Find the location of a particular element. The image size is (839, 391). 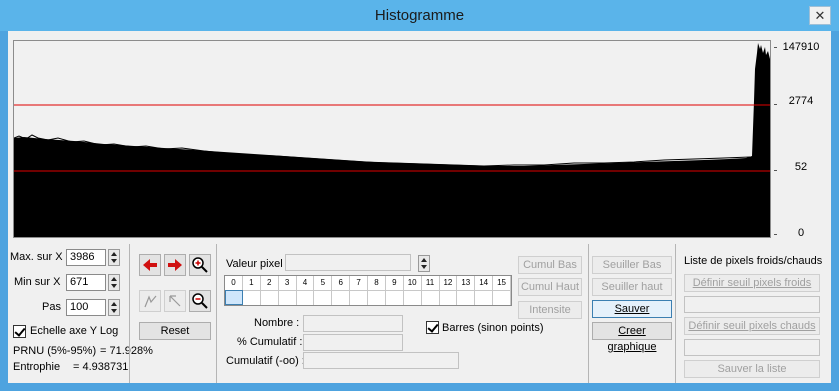

window-title: Histogramme is located at coordinates (419, 15).